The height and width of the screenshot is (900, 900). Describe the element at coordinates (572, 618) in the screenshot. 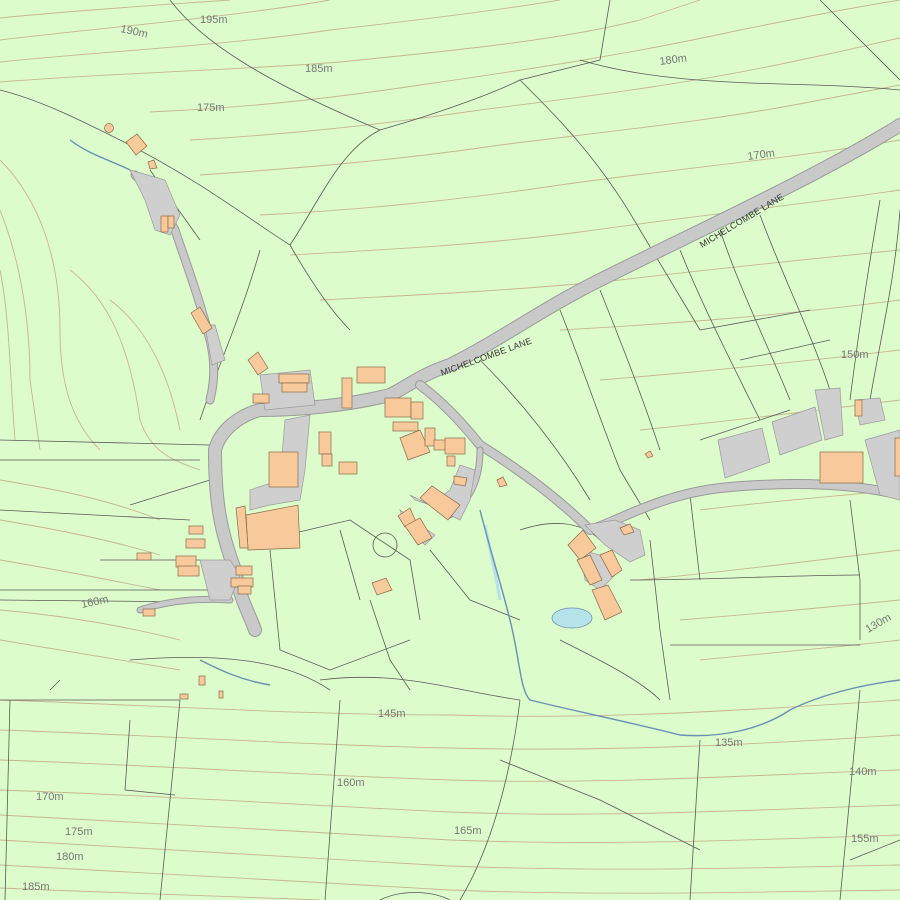

I see `pond` at that location.